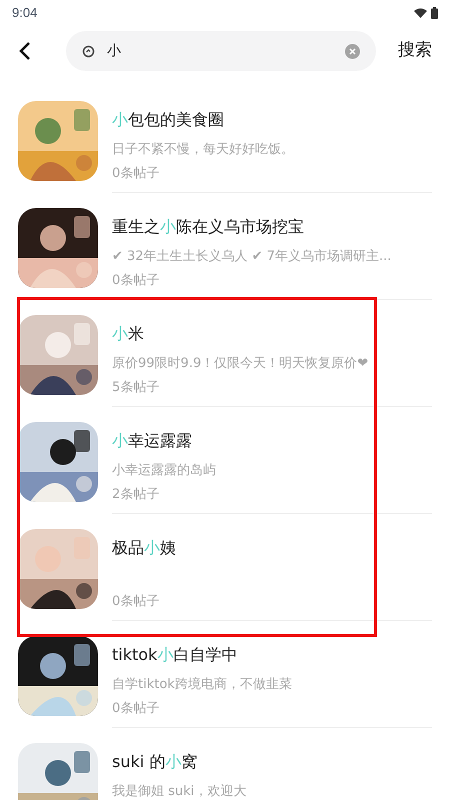  I want to click on search-icon, so click(88, 51).